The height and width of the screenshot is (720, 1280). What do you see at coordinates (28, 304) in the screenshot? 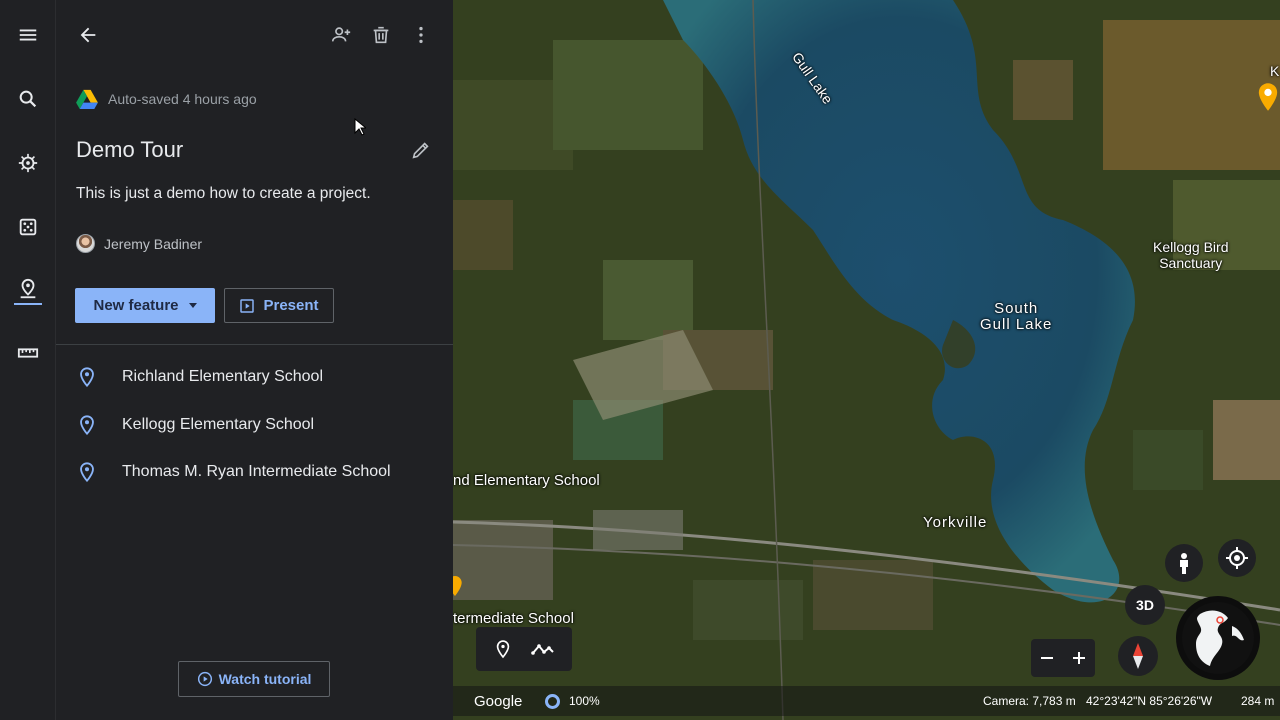
I see `active-indicator` at bounding box center [28, 304].